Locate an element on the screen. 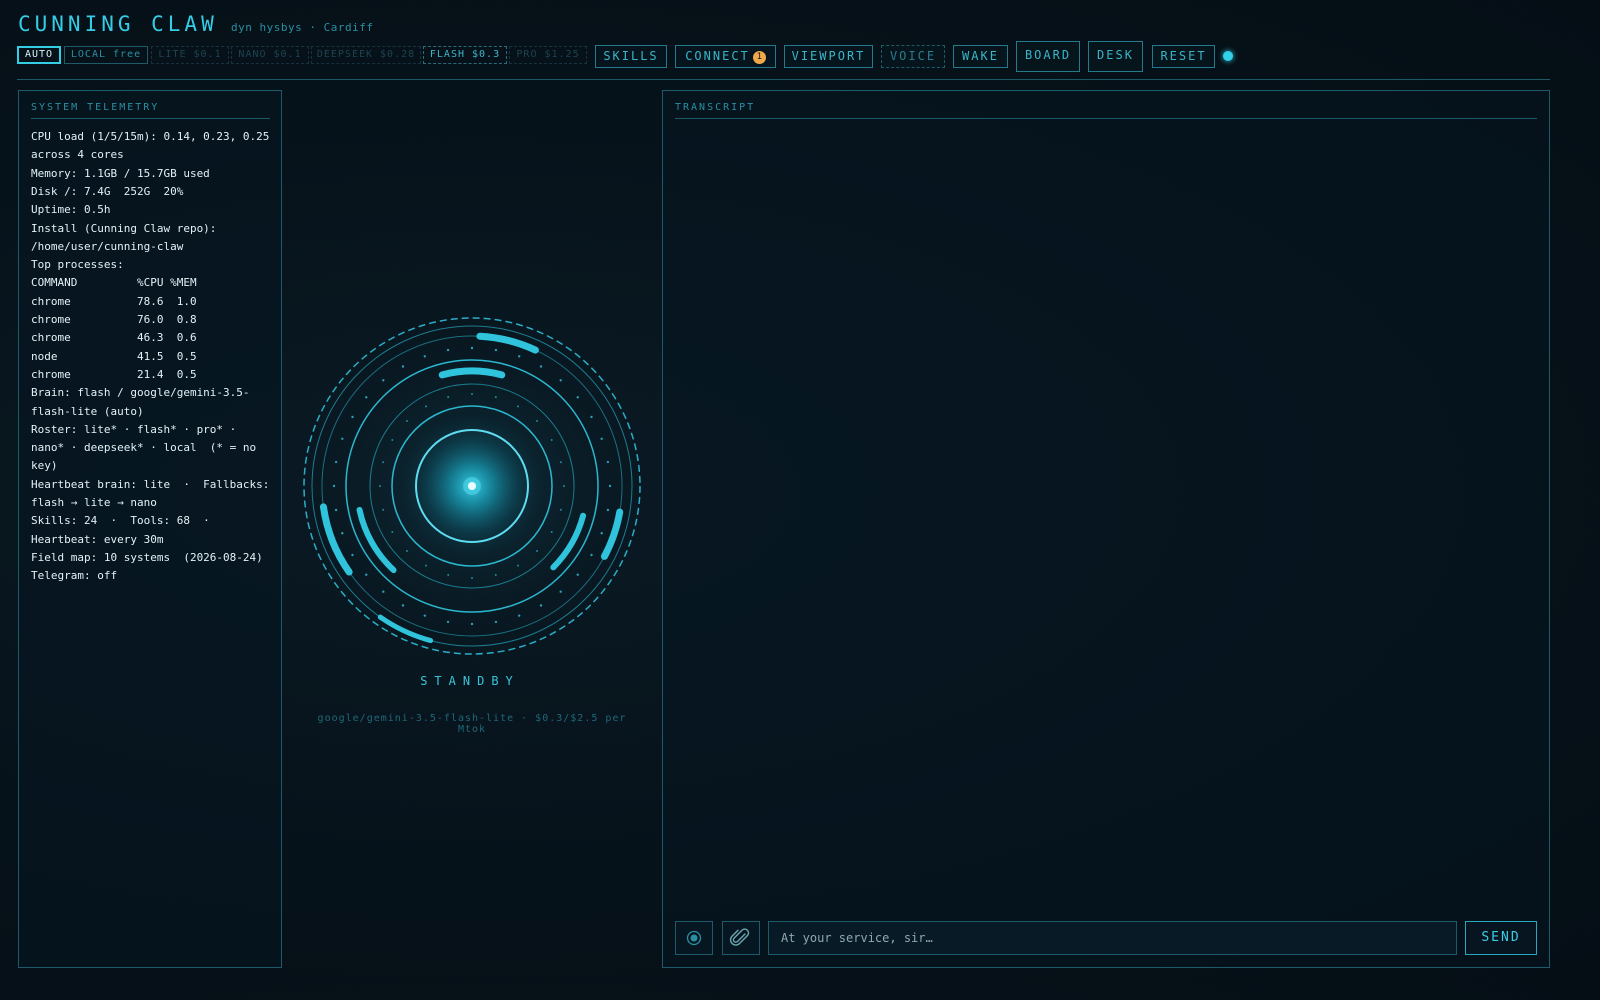 Image resolution: width=1600 pixels, height=1000 pixels. telemetry-line: Install (Cunning Claw repo): is located at coordinates (124, 228).